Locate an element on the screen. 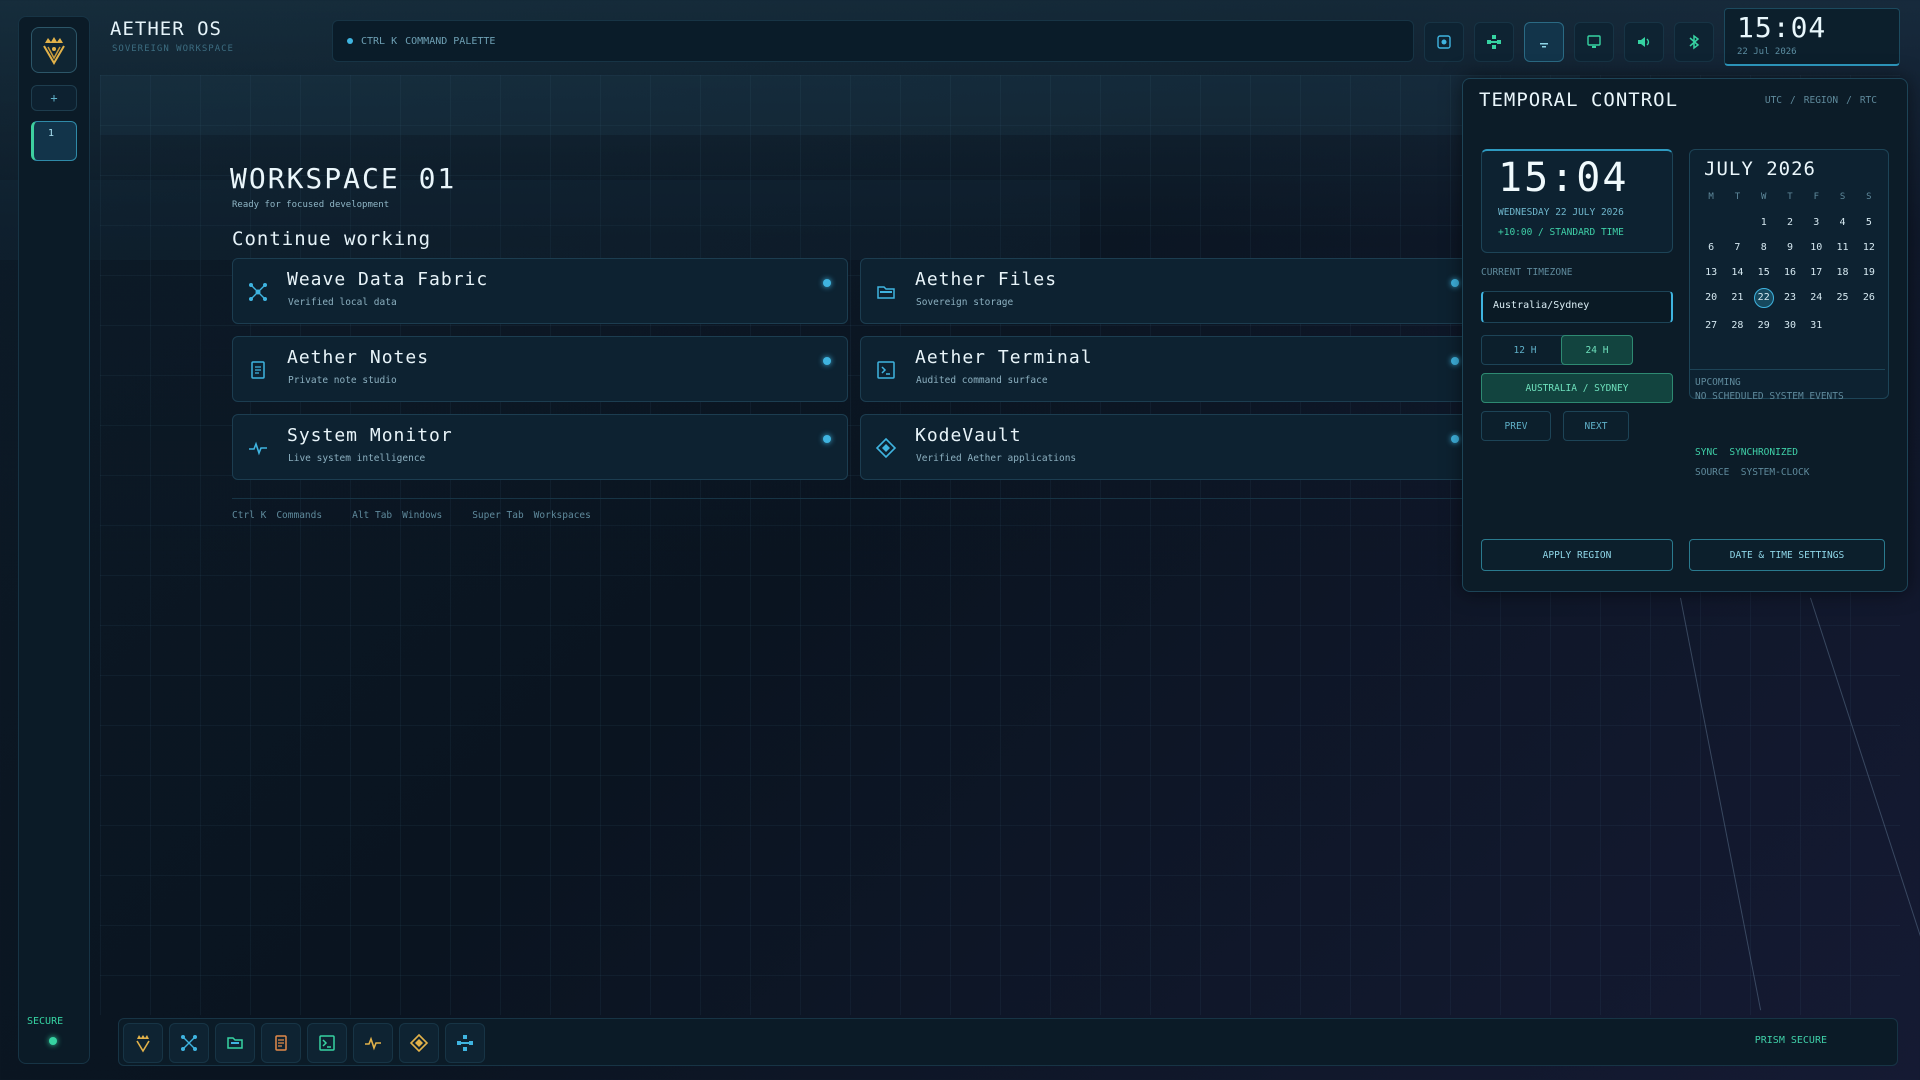  display-button is located at coordinates (1594, 42).